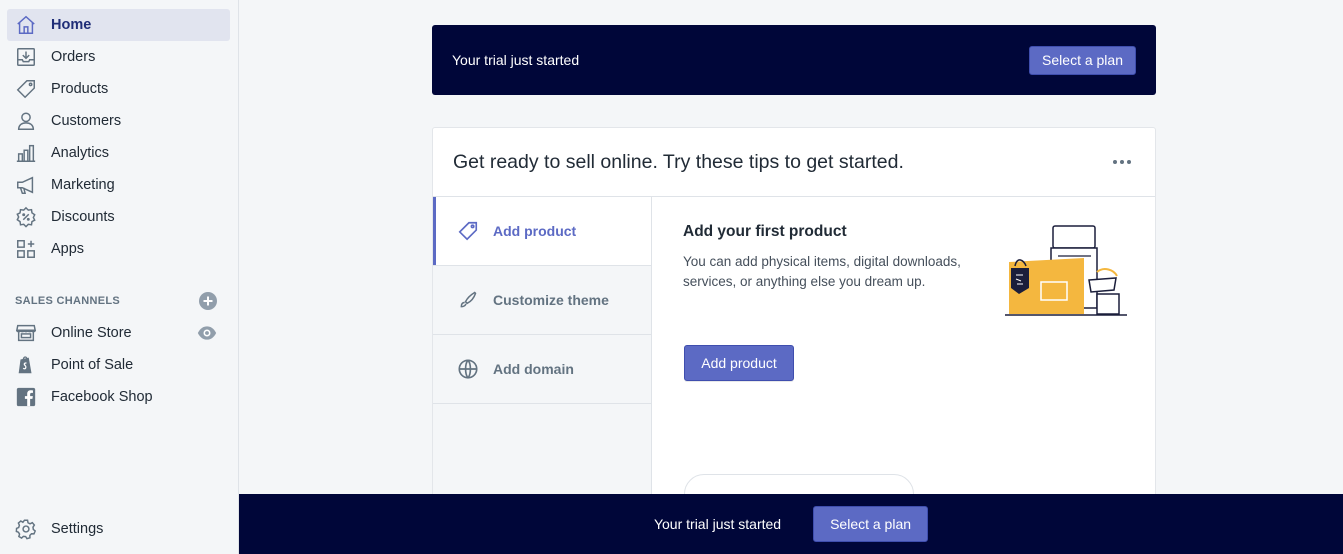  I want to click on tab-add-product: Add product, so click(542, 231).